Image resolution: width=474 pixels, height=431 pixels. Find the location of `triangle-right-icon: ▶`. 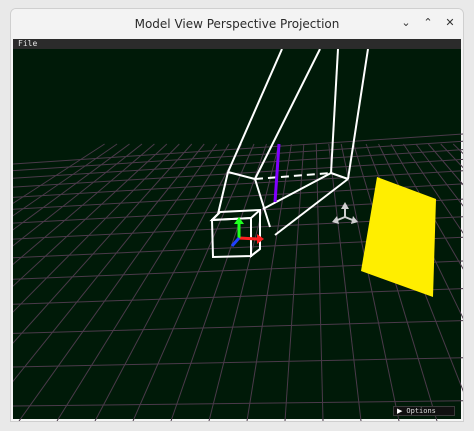

triangle-right-icon: ▶ is located at coordinates (400, 410).